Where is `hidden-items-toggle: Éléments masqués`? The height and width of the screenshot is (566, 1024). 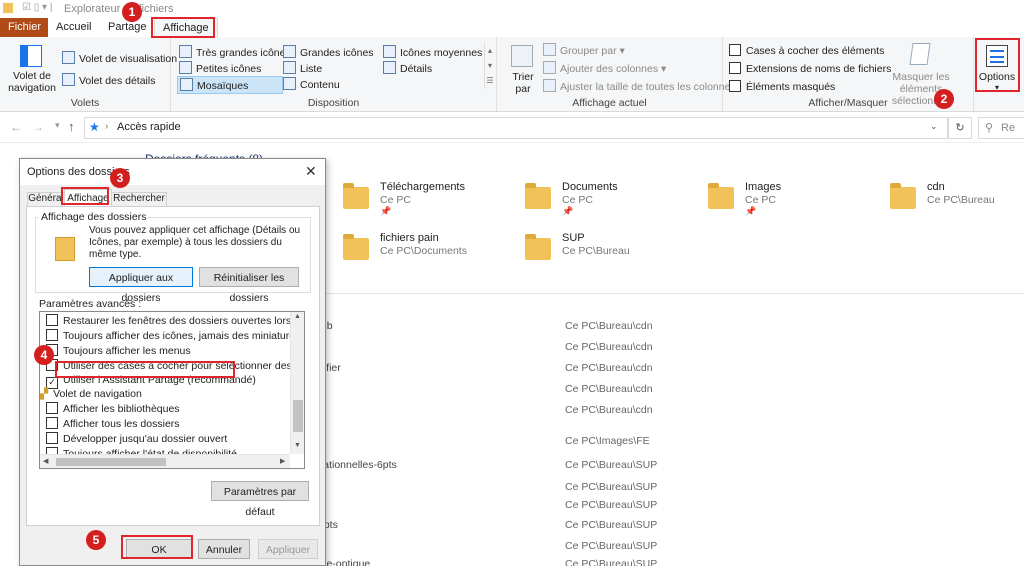
hidden-items-toggle: Éléments masqués is located at coordinates (782, 86).